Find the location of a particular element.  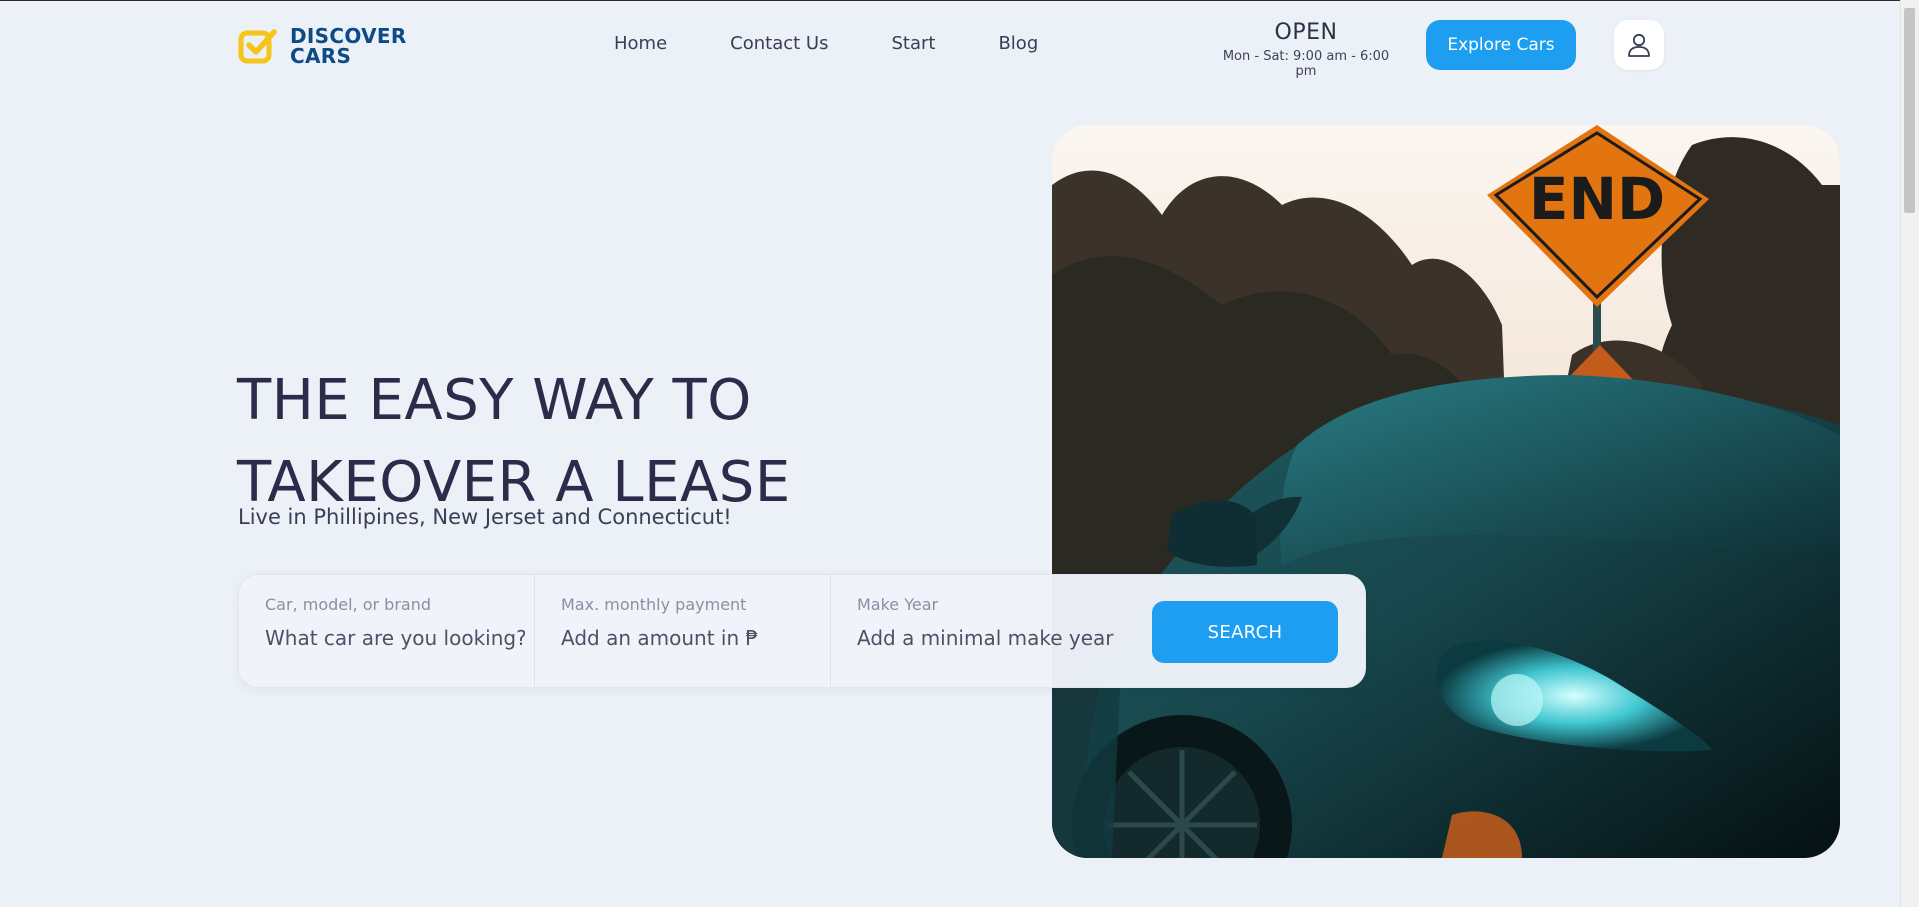

brand-name: DISCOVER CARS is located at coordinates (348, 46).